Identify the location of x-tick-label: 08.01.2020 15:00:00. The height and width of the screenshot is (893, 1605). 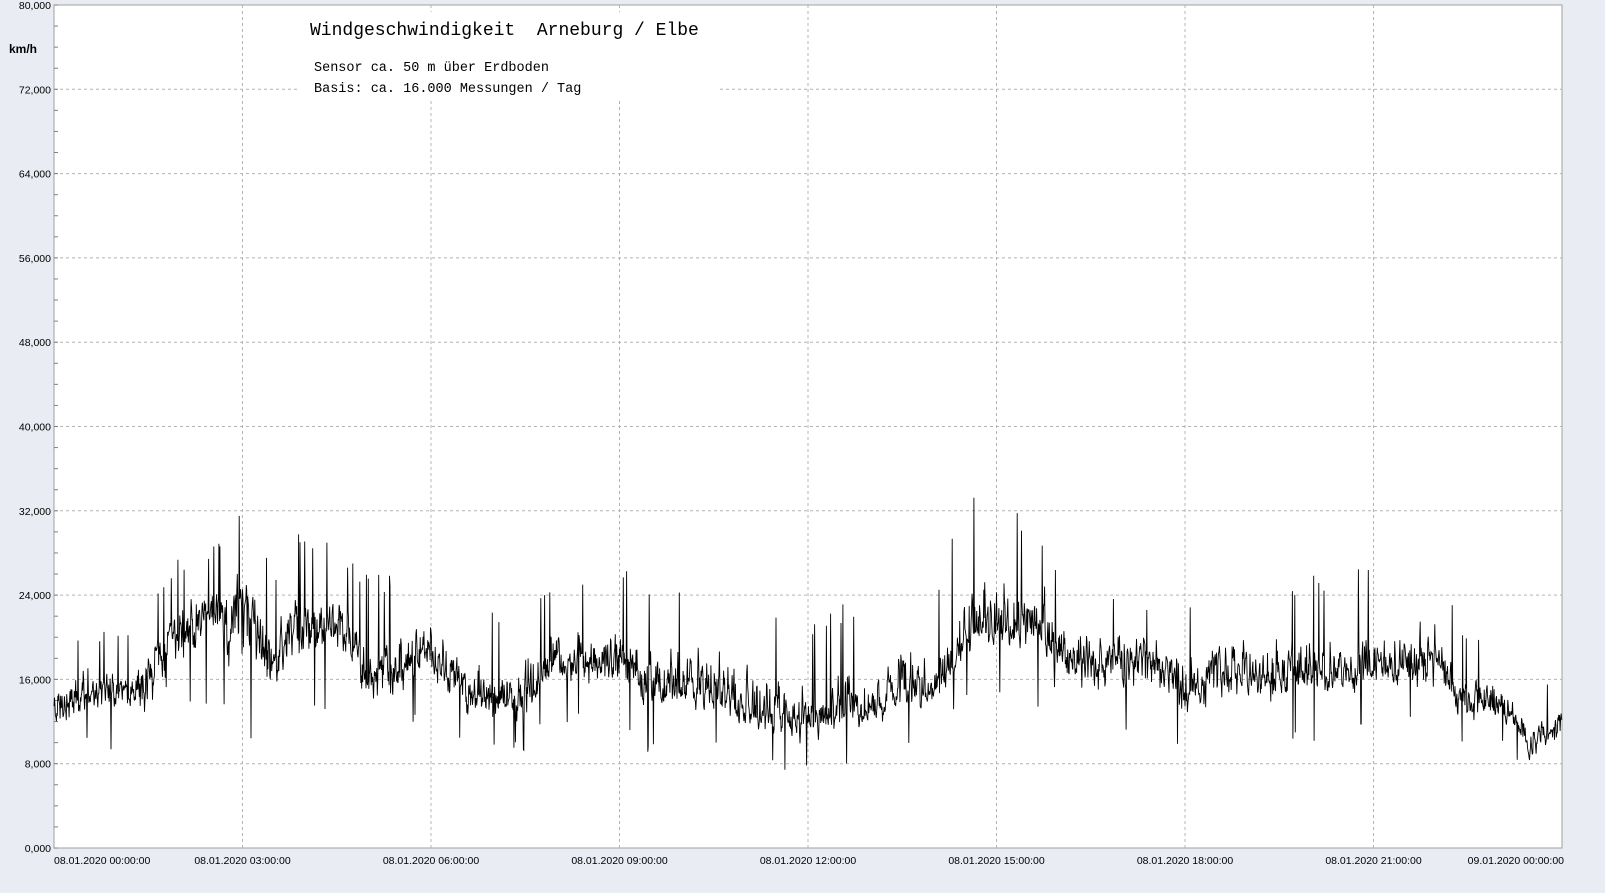
(996, 861).